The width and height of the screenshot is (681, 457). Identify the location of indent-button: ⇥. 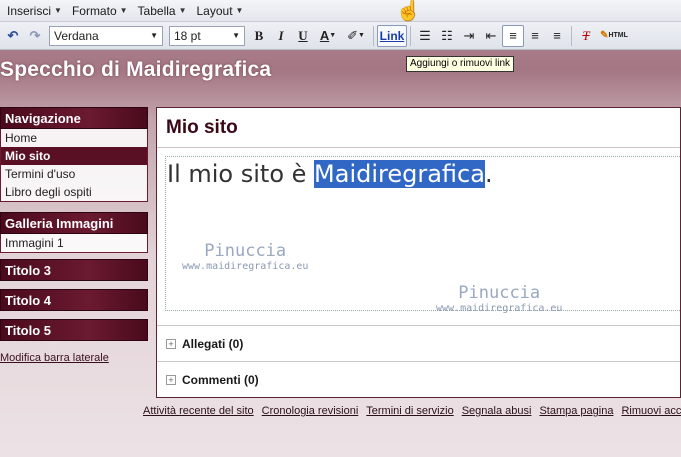
(469, 36).